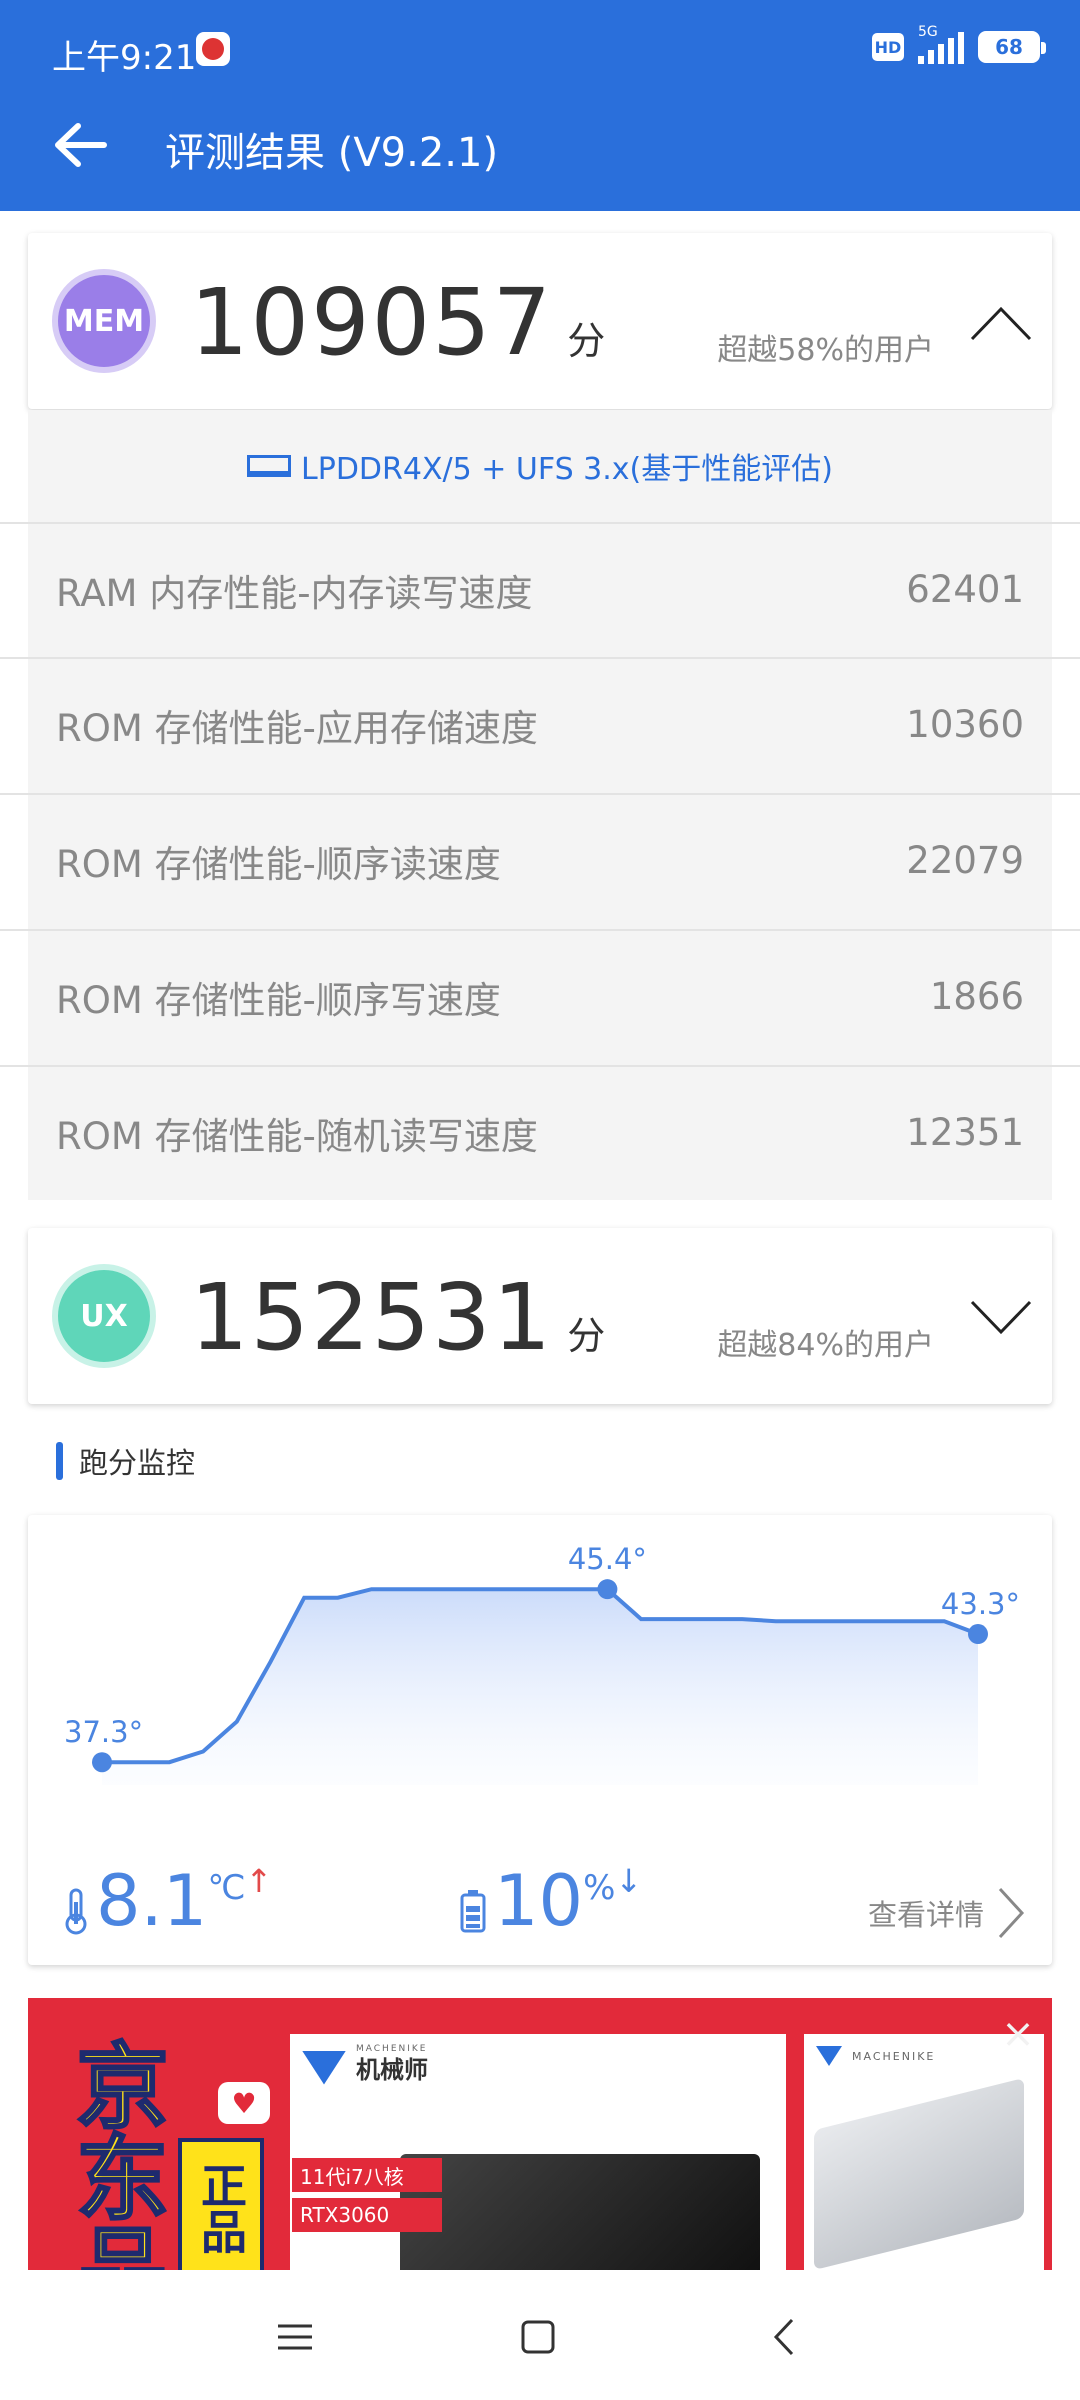 This screenshot has height=2400, width=1080. Describe the element at coordinates (221, 2204) in the screenshot. I see `ad-genuine-tag: 正品` at that location.